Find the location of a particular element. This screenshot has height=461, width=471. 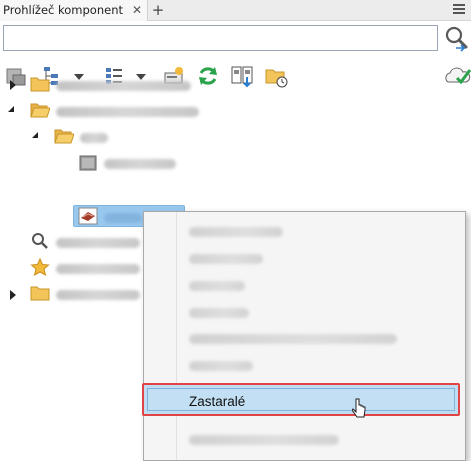

panel-menu-icon is located at coordinates (459, 10).